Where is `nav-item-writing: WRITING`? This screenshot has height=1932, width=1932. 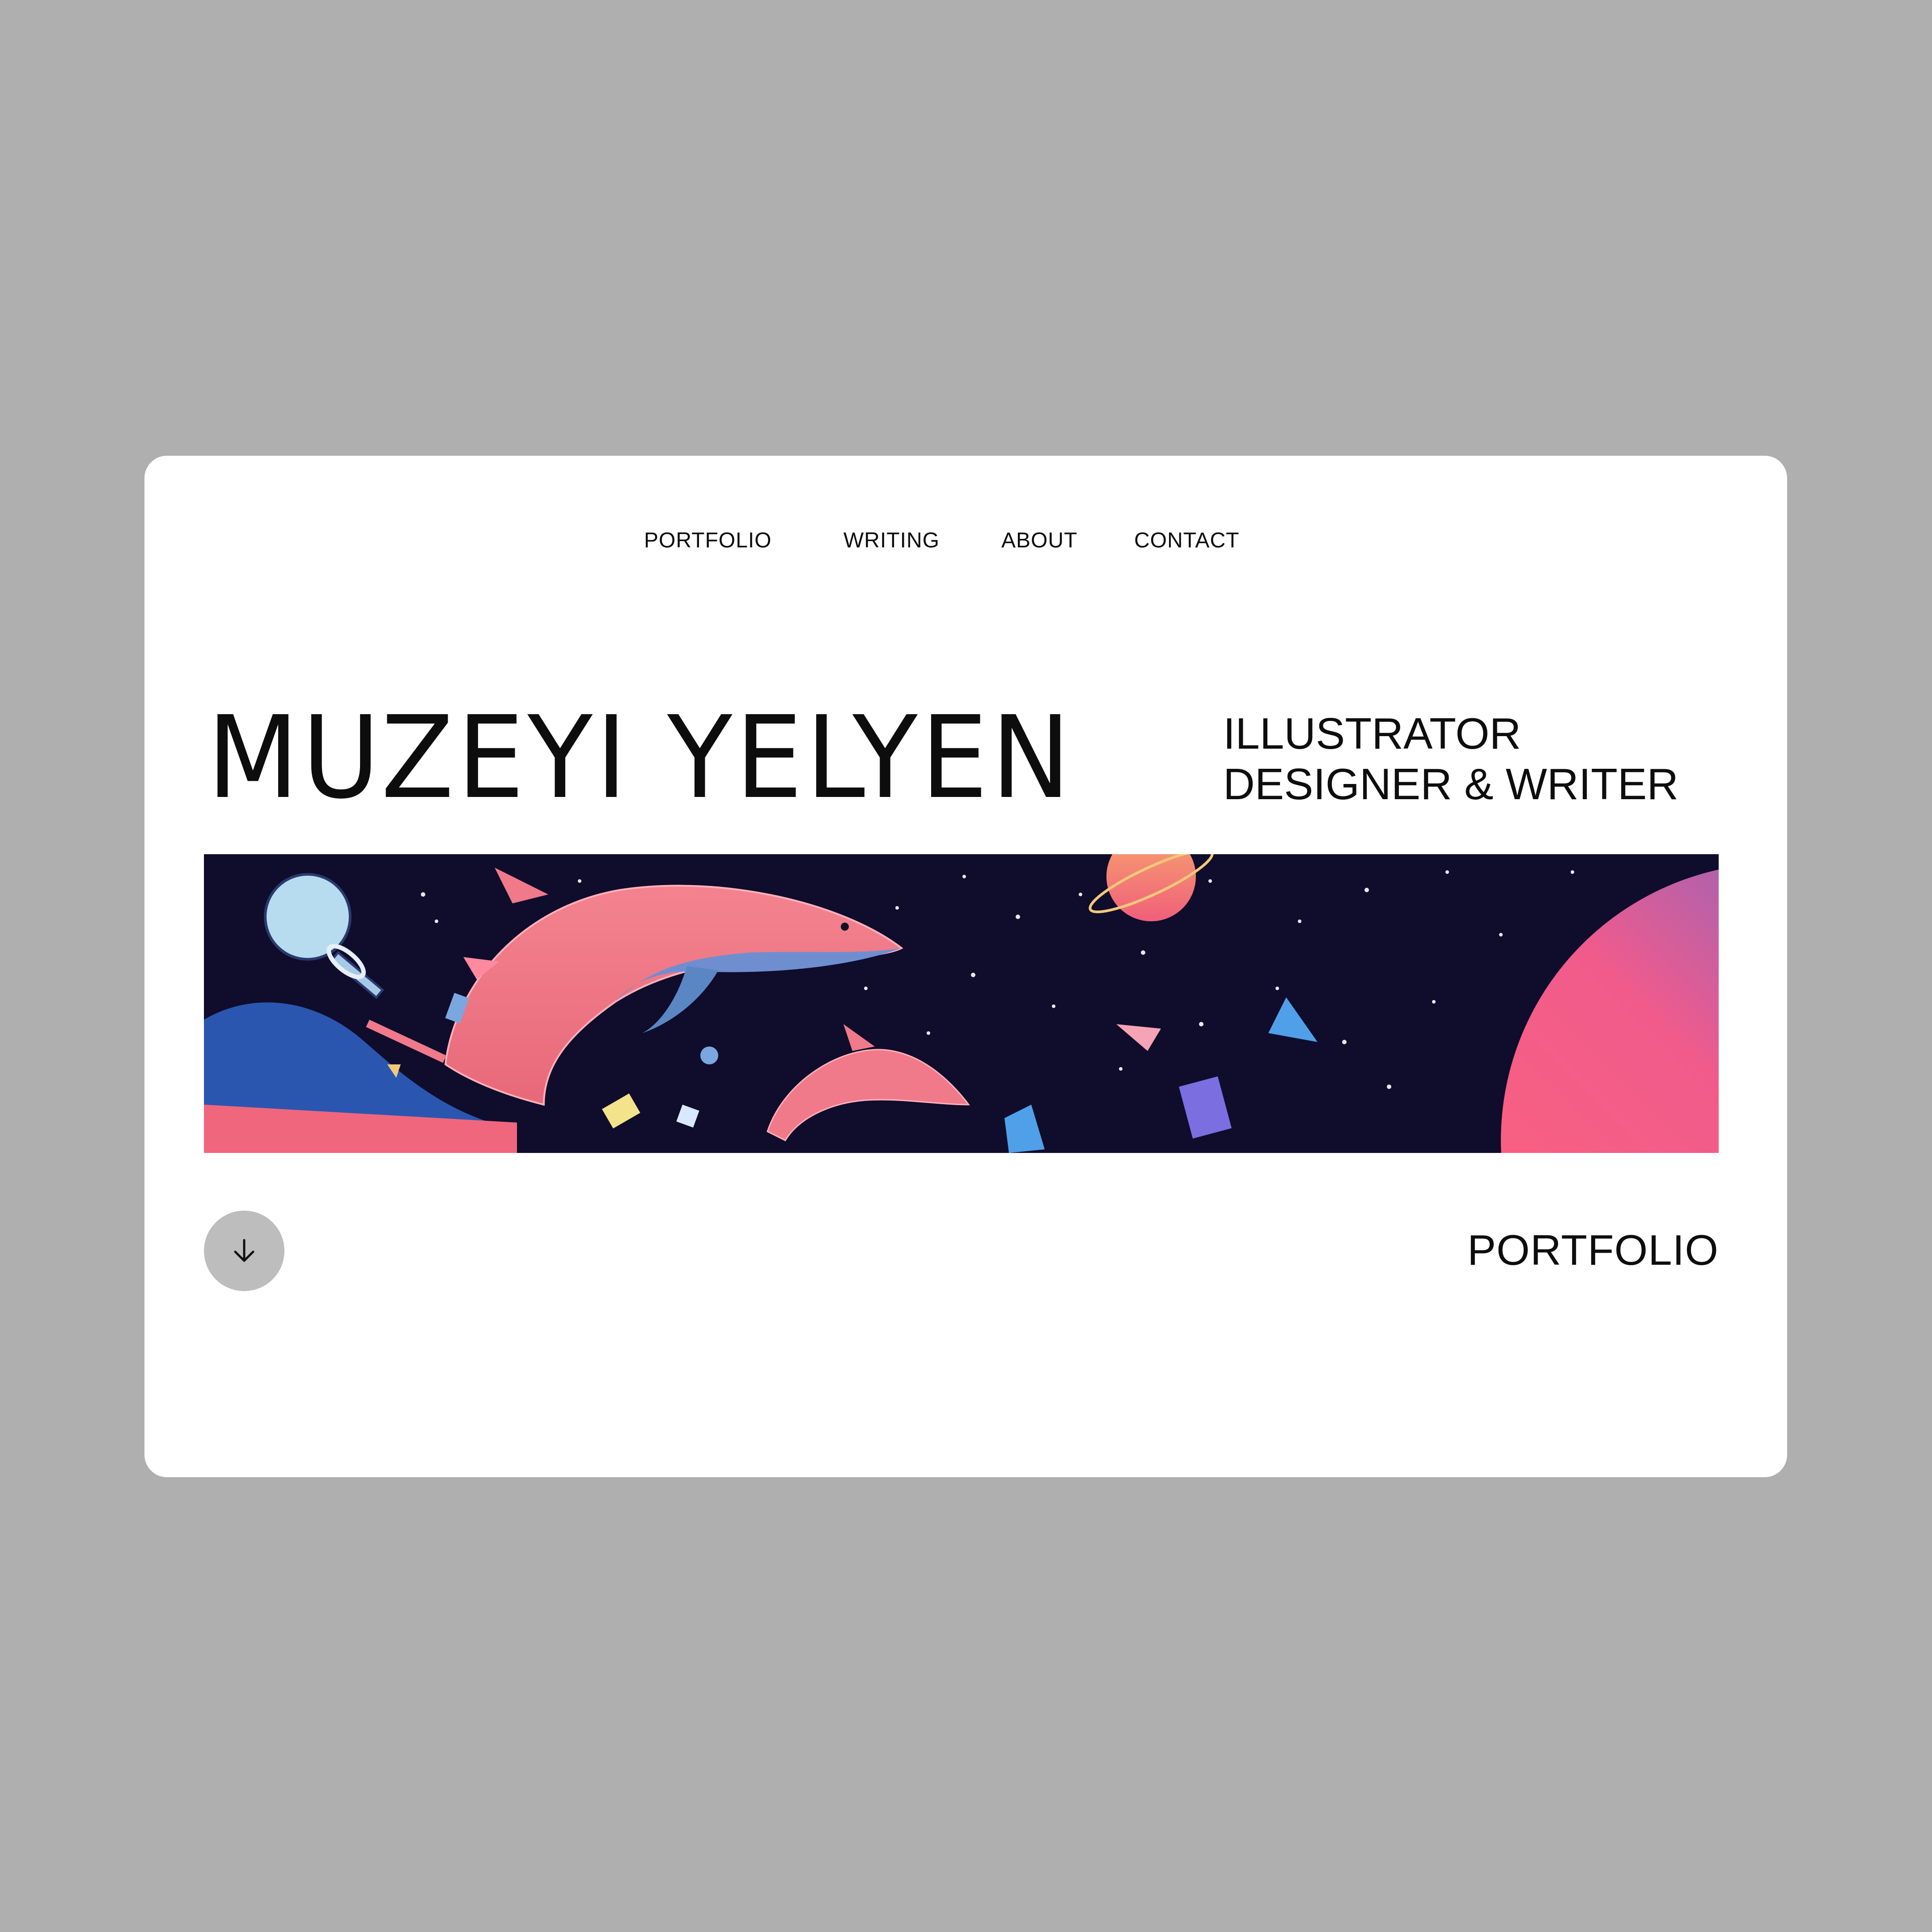
nav-item-writing: WRITING is located at coordinates (891, 540).